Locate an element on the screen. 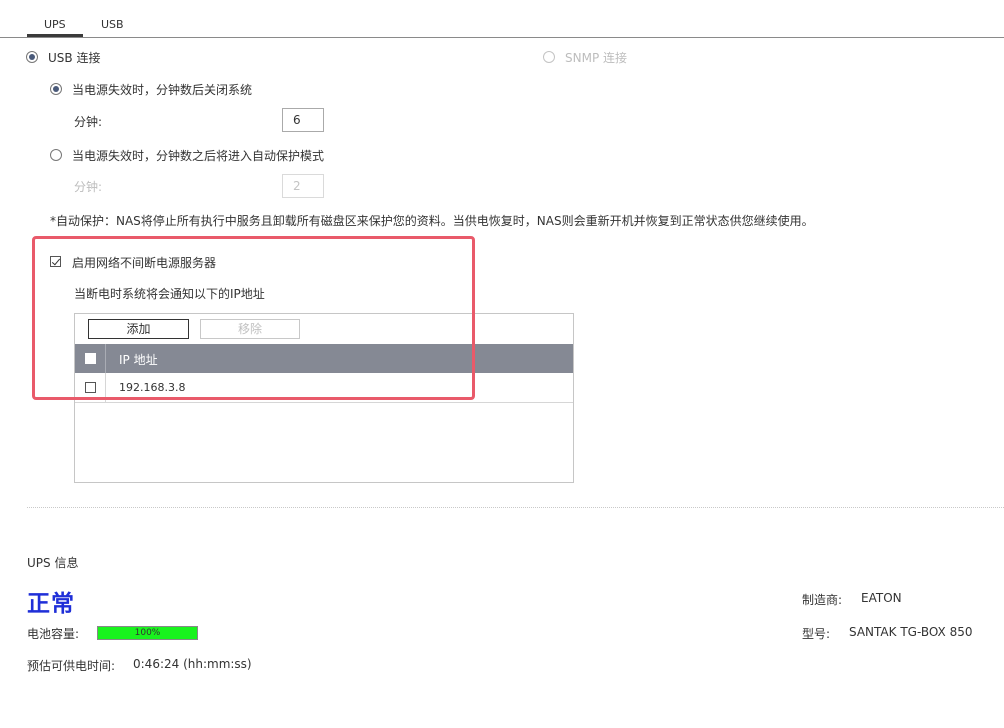 This screenshot has height=728, width=1004. auto-protect-minutes-input is located at coordinates (303, 186).